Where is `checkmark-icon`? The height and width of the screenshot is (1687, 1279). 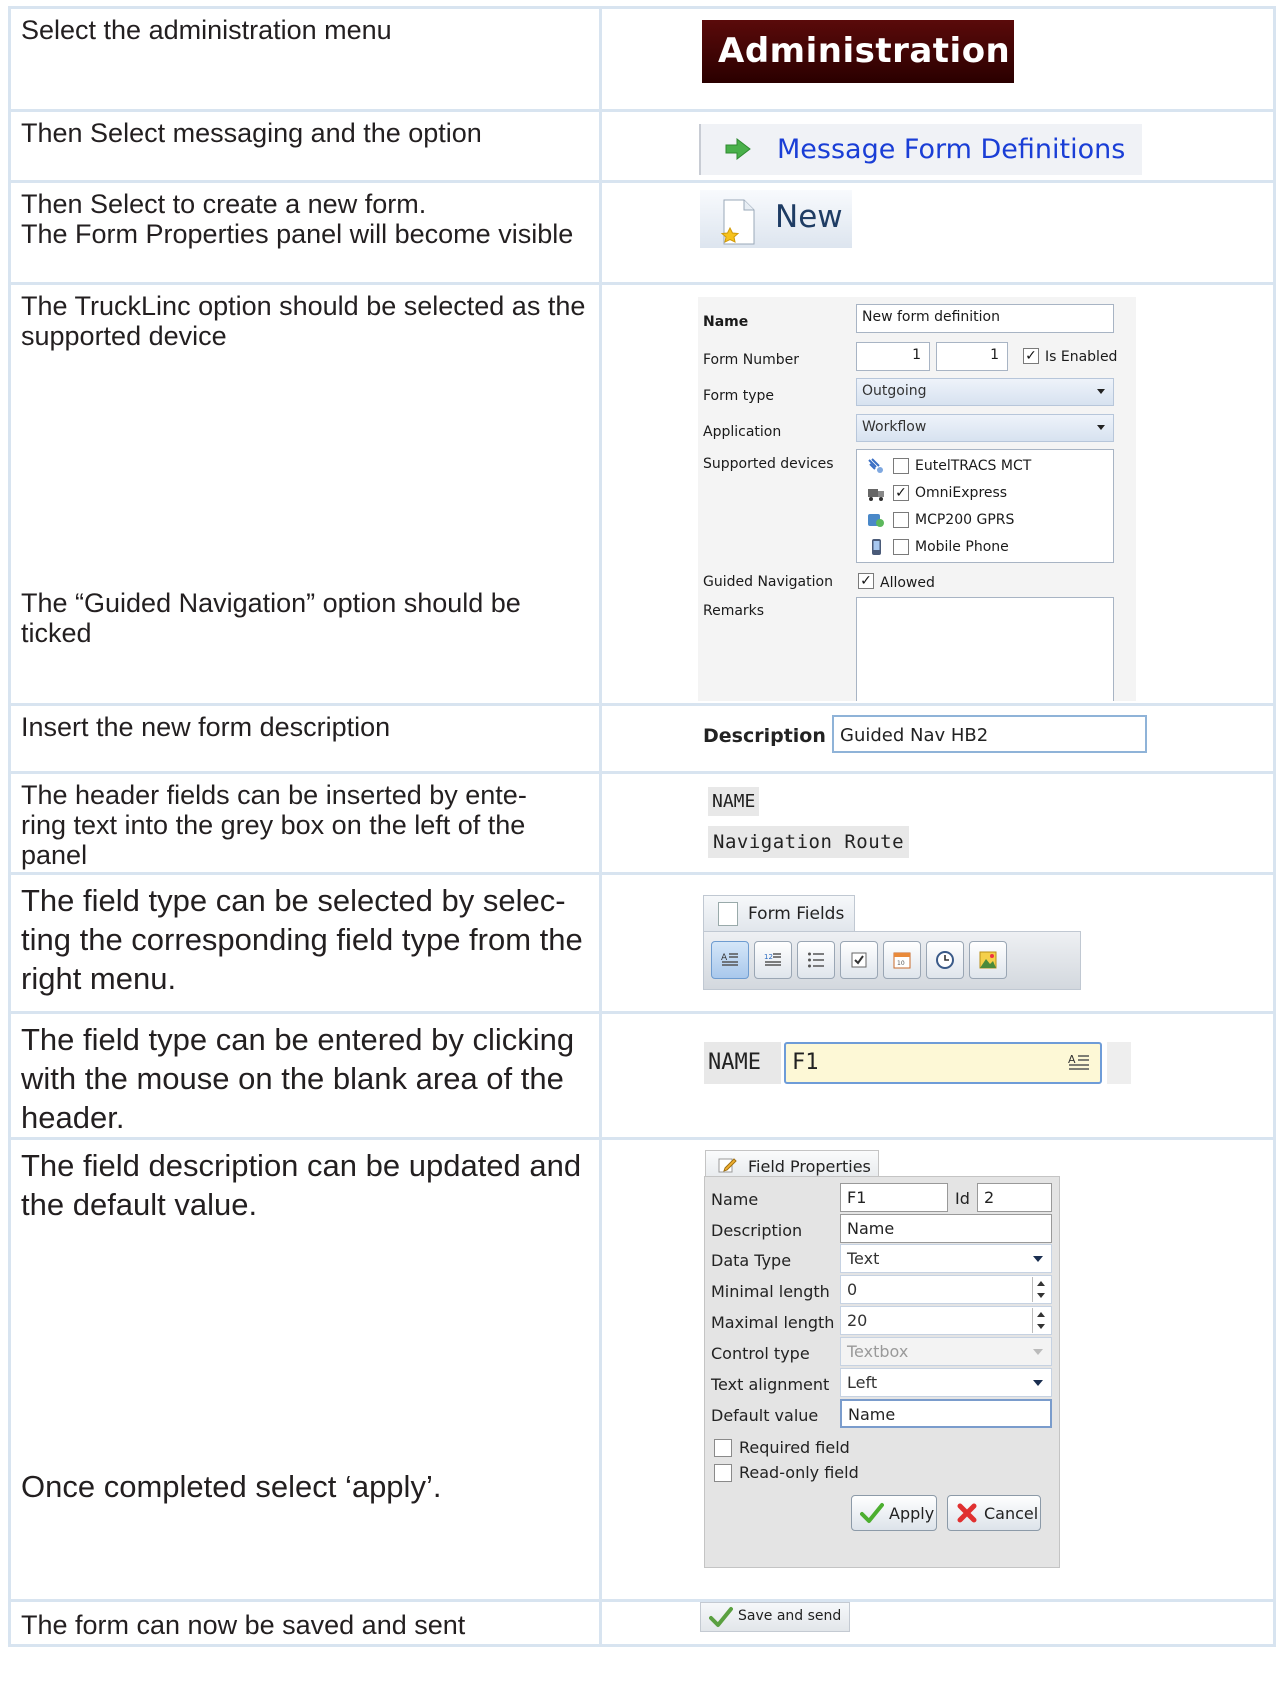
checkmark-icon is located at coordinates (872, 1513).